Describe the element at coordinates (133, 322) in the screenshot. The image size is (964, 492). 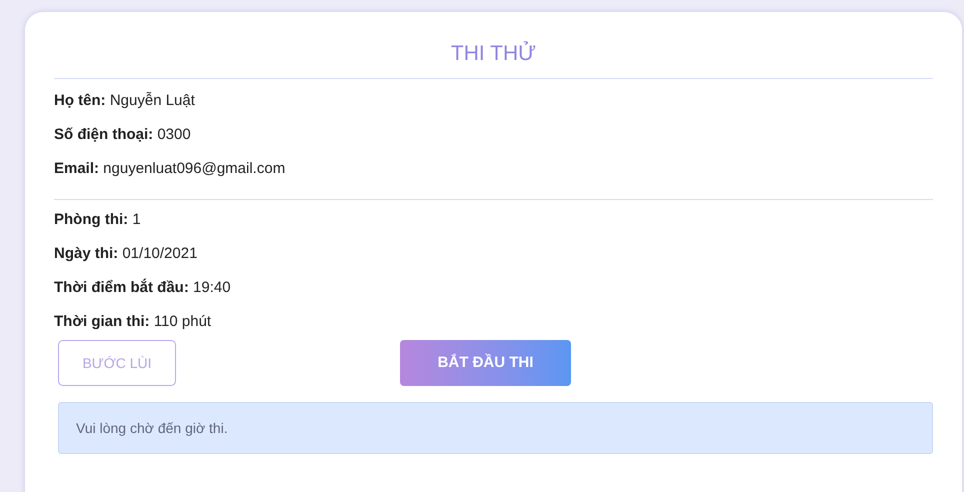
I see `info-line: Thời gian thi: 110 phút` at that location.